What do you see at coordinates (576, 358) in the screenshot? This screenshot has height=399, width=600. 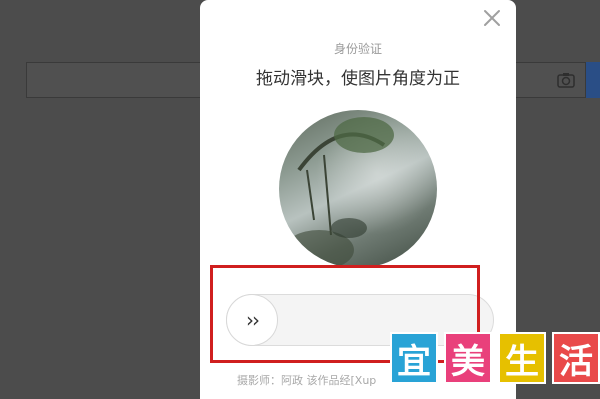 I see `watermark-char: 活` at bounding box center [576, 358].